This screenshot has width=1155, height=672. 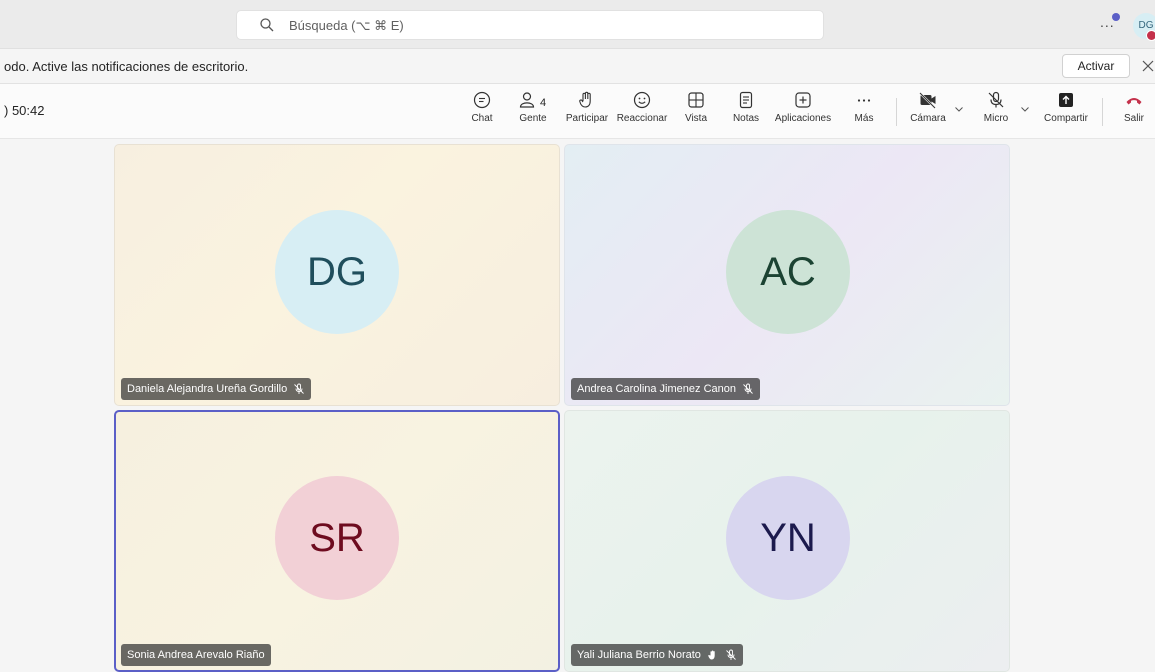 I want to click on avatar: YN, so click(x=788, y=538).